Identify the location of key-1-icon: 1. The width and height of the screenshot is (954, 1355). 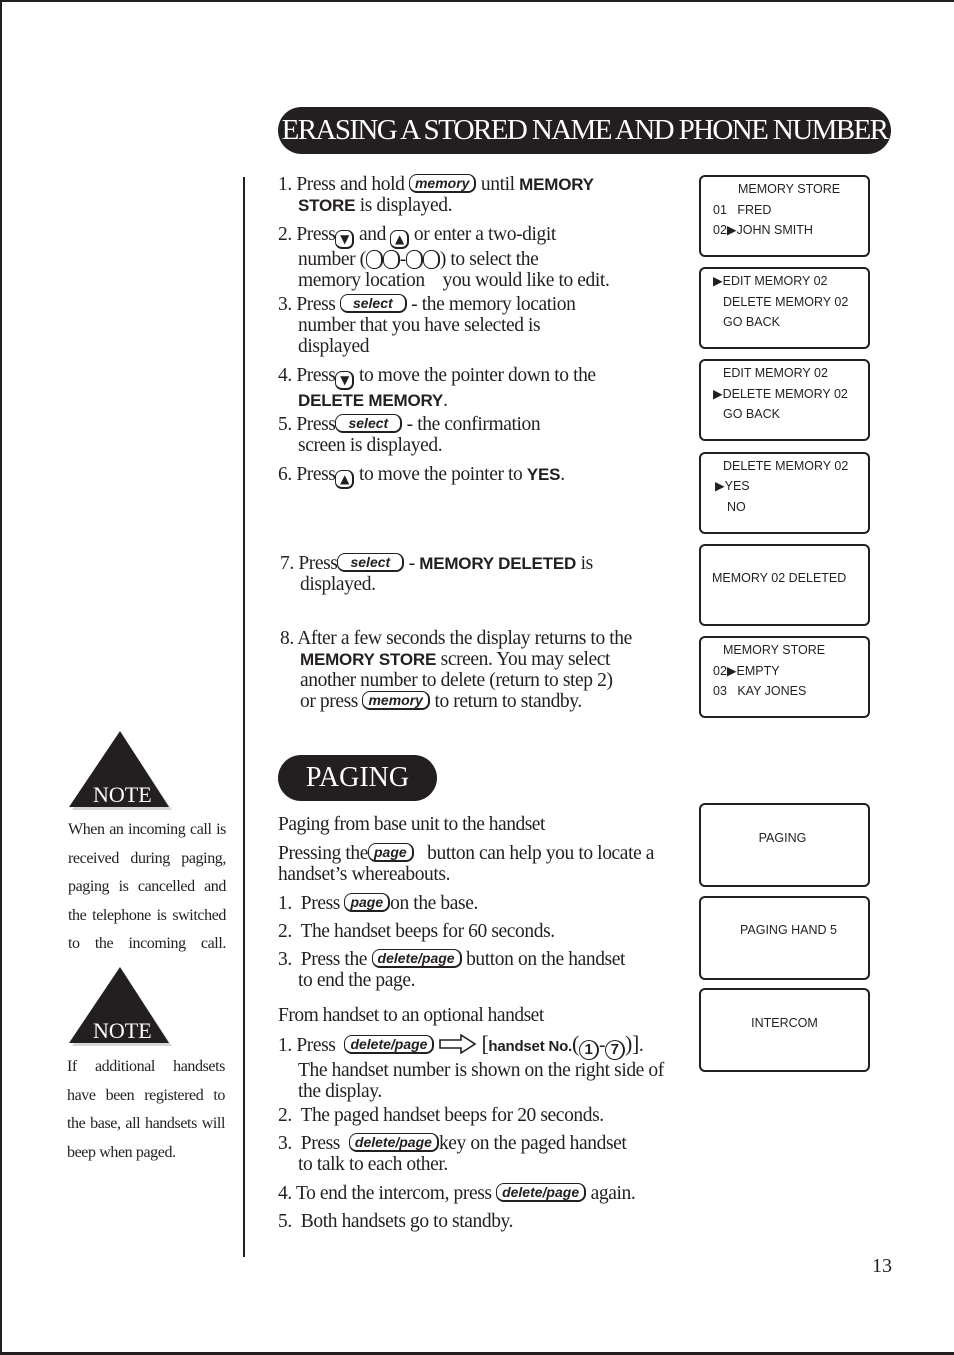
(588, 1049).